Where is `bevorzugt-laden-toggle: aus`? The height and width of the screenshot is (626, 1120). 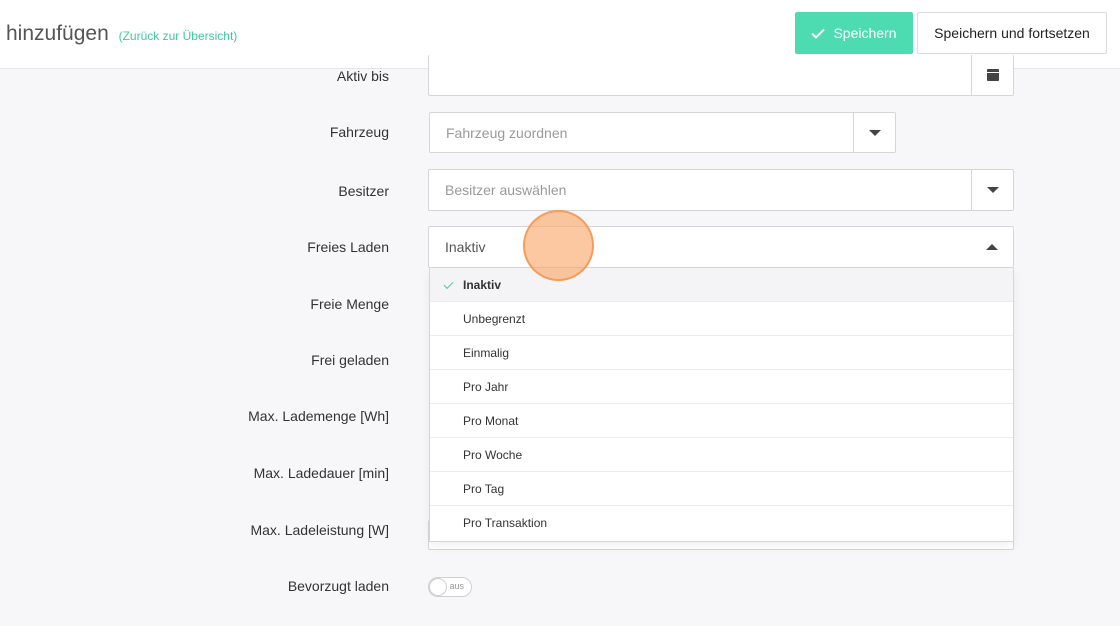
bevorzugt-laden-toggle: aus is located at coordinates (450, 587).